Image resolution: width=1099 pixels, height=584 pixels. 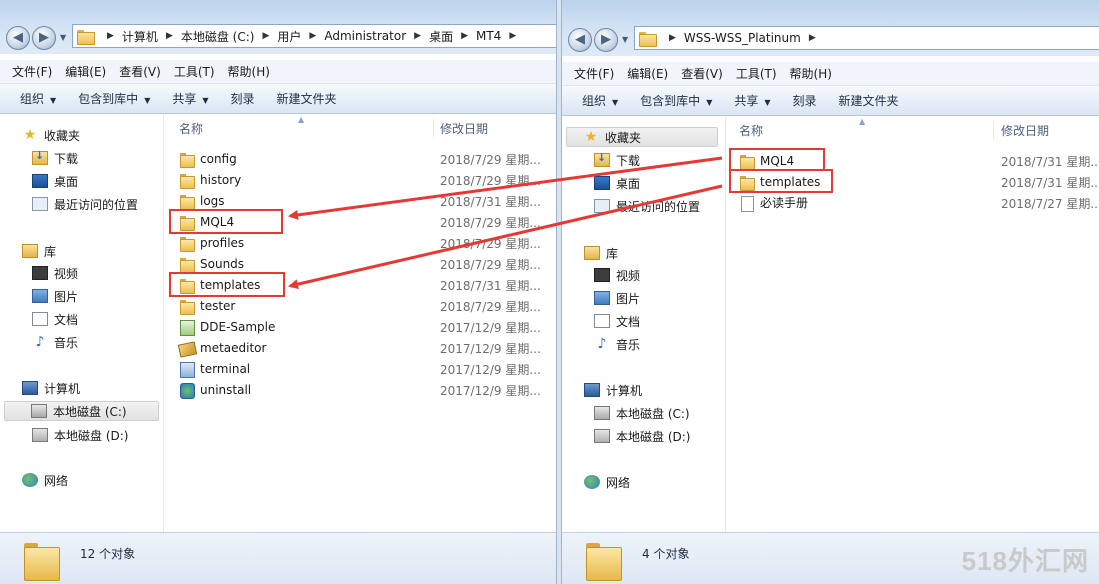 What do you see at coordinates (602, 436) in the screenshot?
I see `drive-icon` at bounding box center [602, 436].